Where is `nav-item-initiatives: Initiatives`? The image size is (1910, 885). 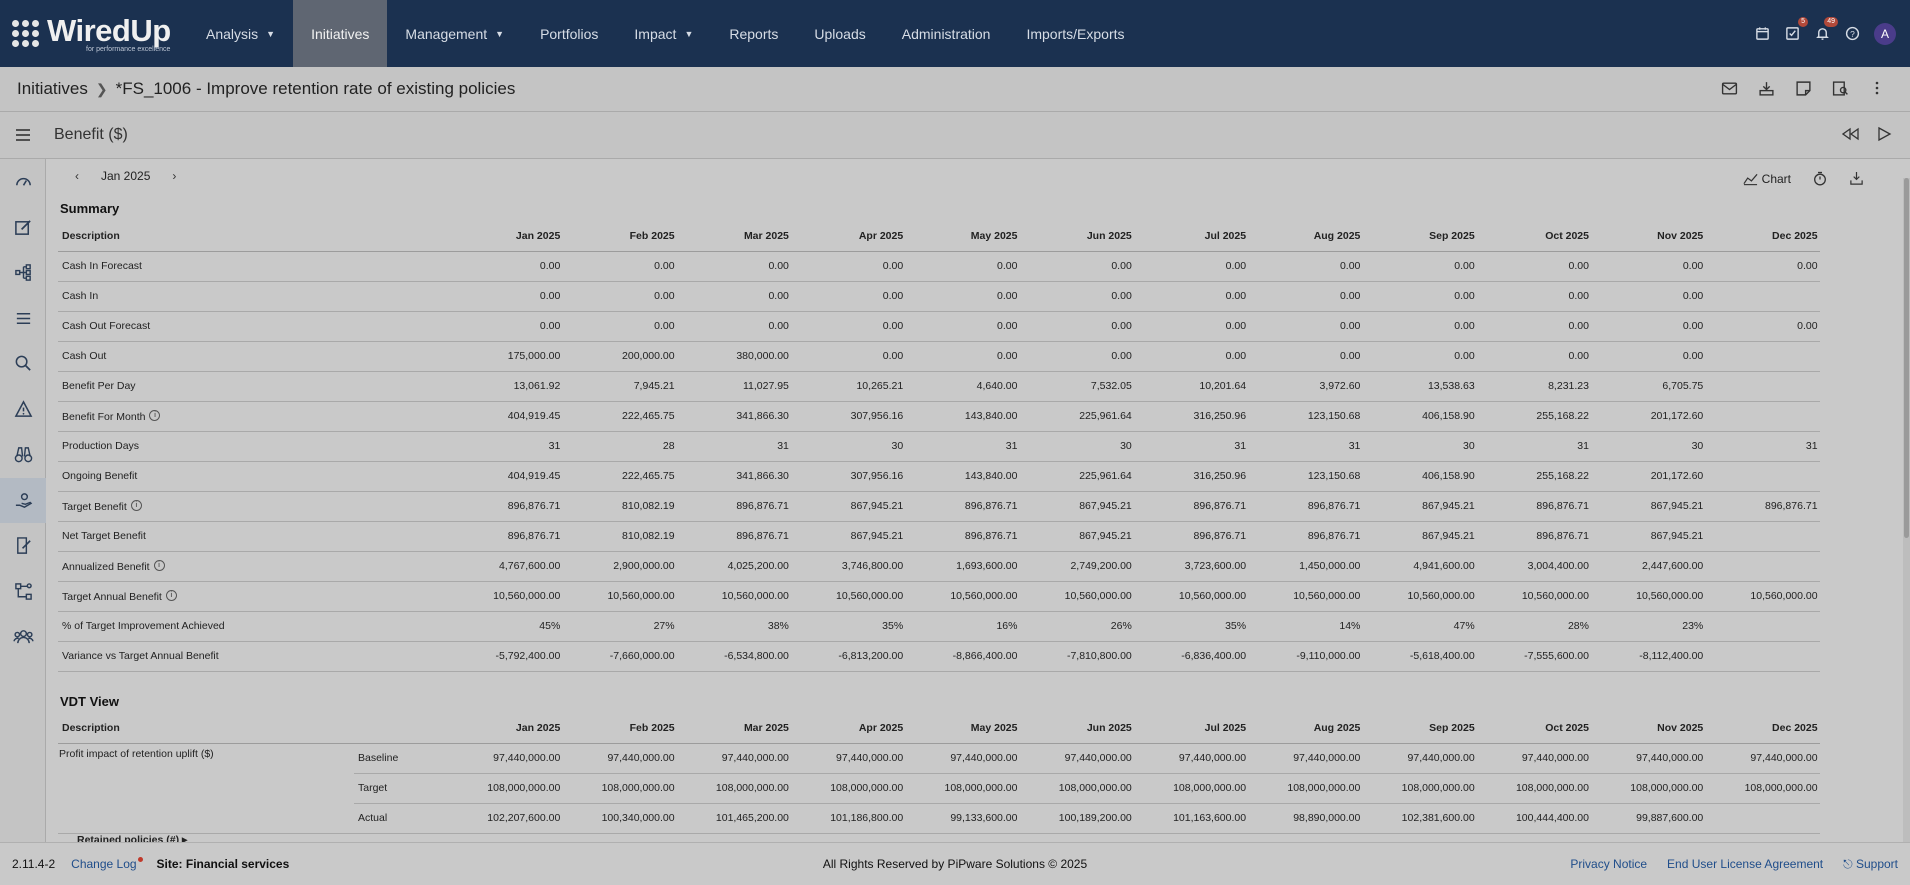
nav-item-initiatives: Initiatives is located at coordinates (340, 33).